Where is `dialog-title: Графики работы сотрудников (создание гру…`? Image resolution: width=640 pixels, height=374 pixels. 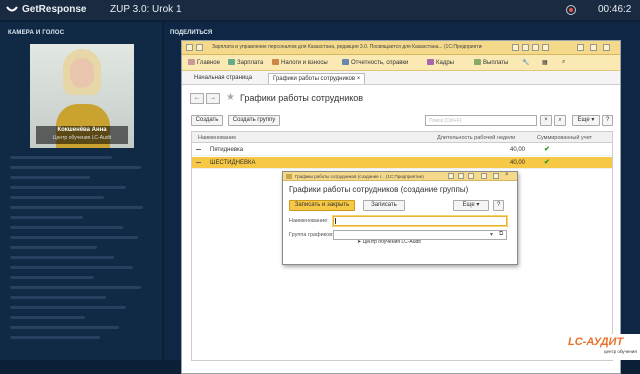 dialog-title: Графики работы сотрудников (создание гру… is located at coordinates (379, 189).